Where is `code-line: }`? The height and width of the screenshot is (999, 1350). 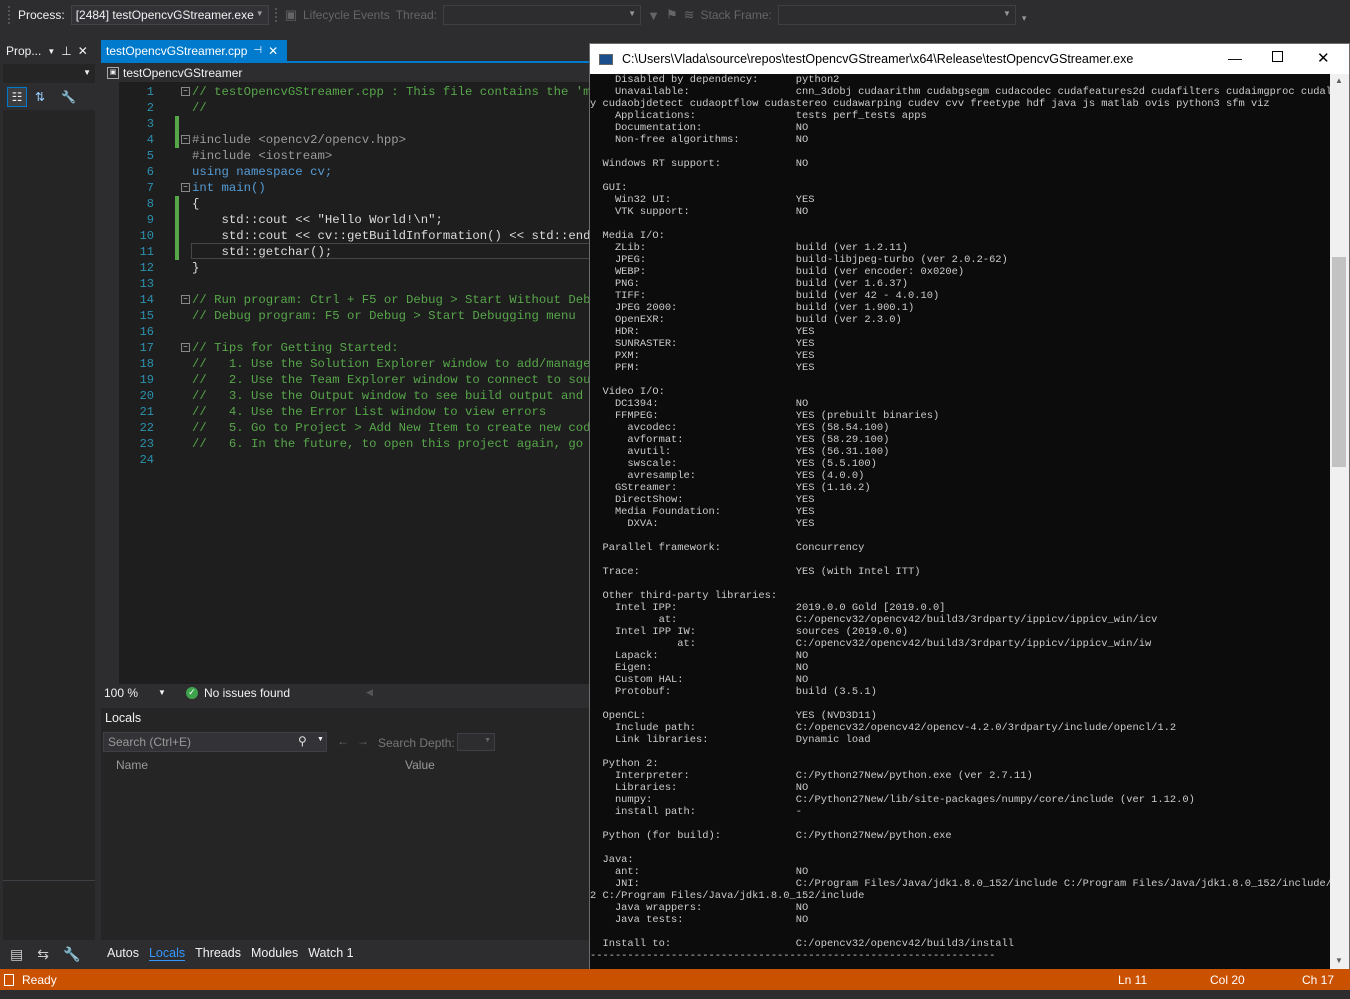 code-line: } is located at coordinates (195, 268).